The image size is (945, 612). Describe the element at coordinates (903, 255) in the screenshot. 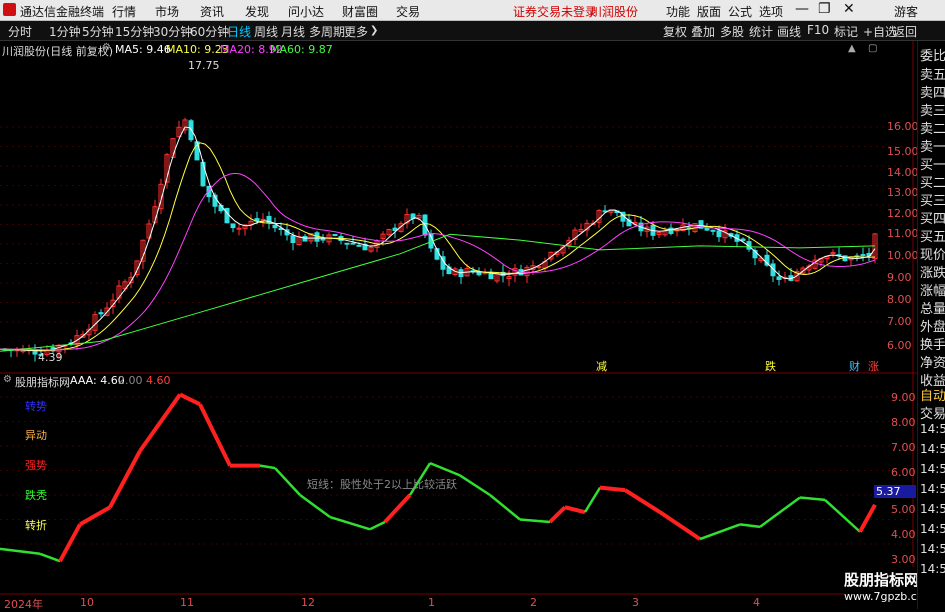

I see `price-tick: 10.00` at that location.